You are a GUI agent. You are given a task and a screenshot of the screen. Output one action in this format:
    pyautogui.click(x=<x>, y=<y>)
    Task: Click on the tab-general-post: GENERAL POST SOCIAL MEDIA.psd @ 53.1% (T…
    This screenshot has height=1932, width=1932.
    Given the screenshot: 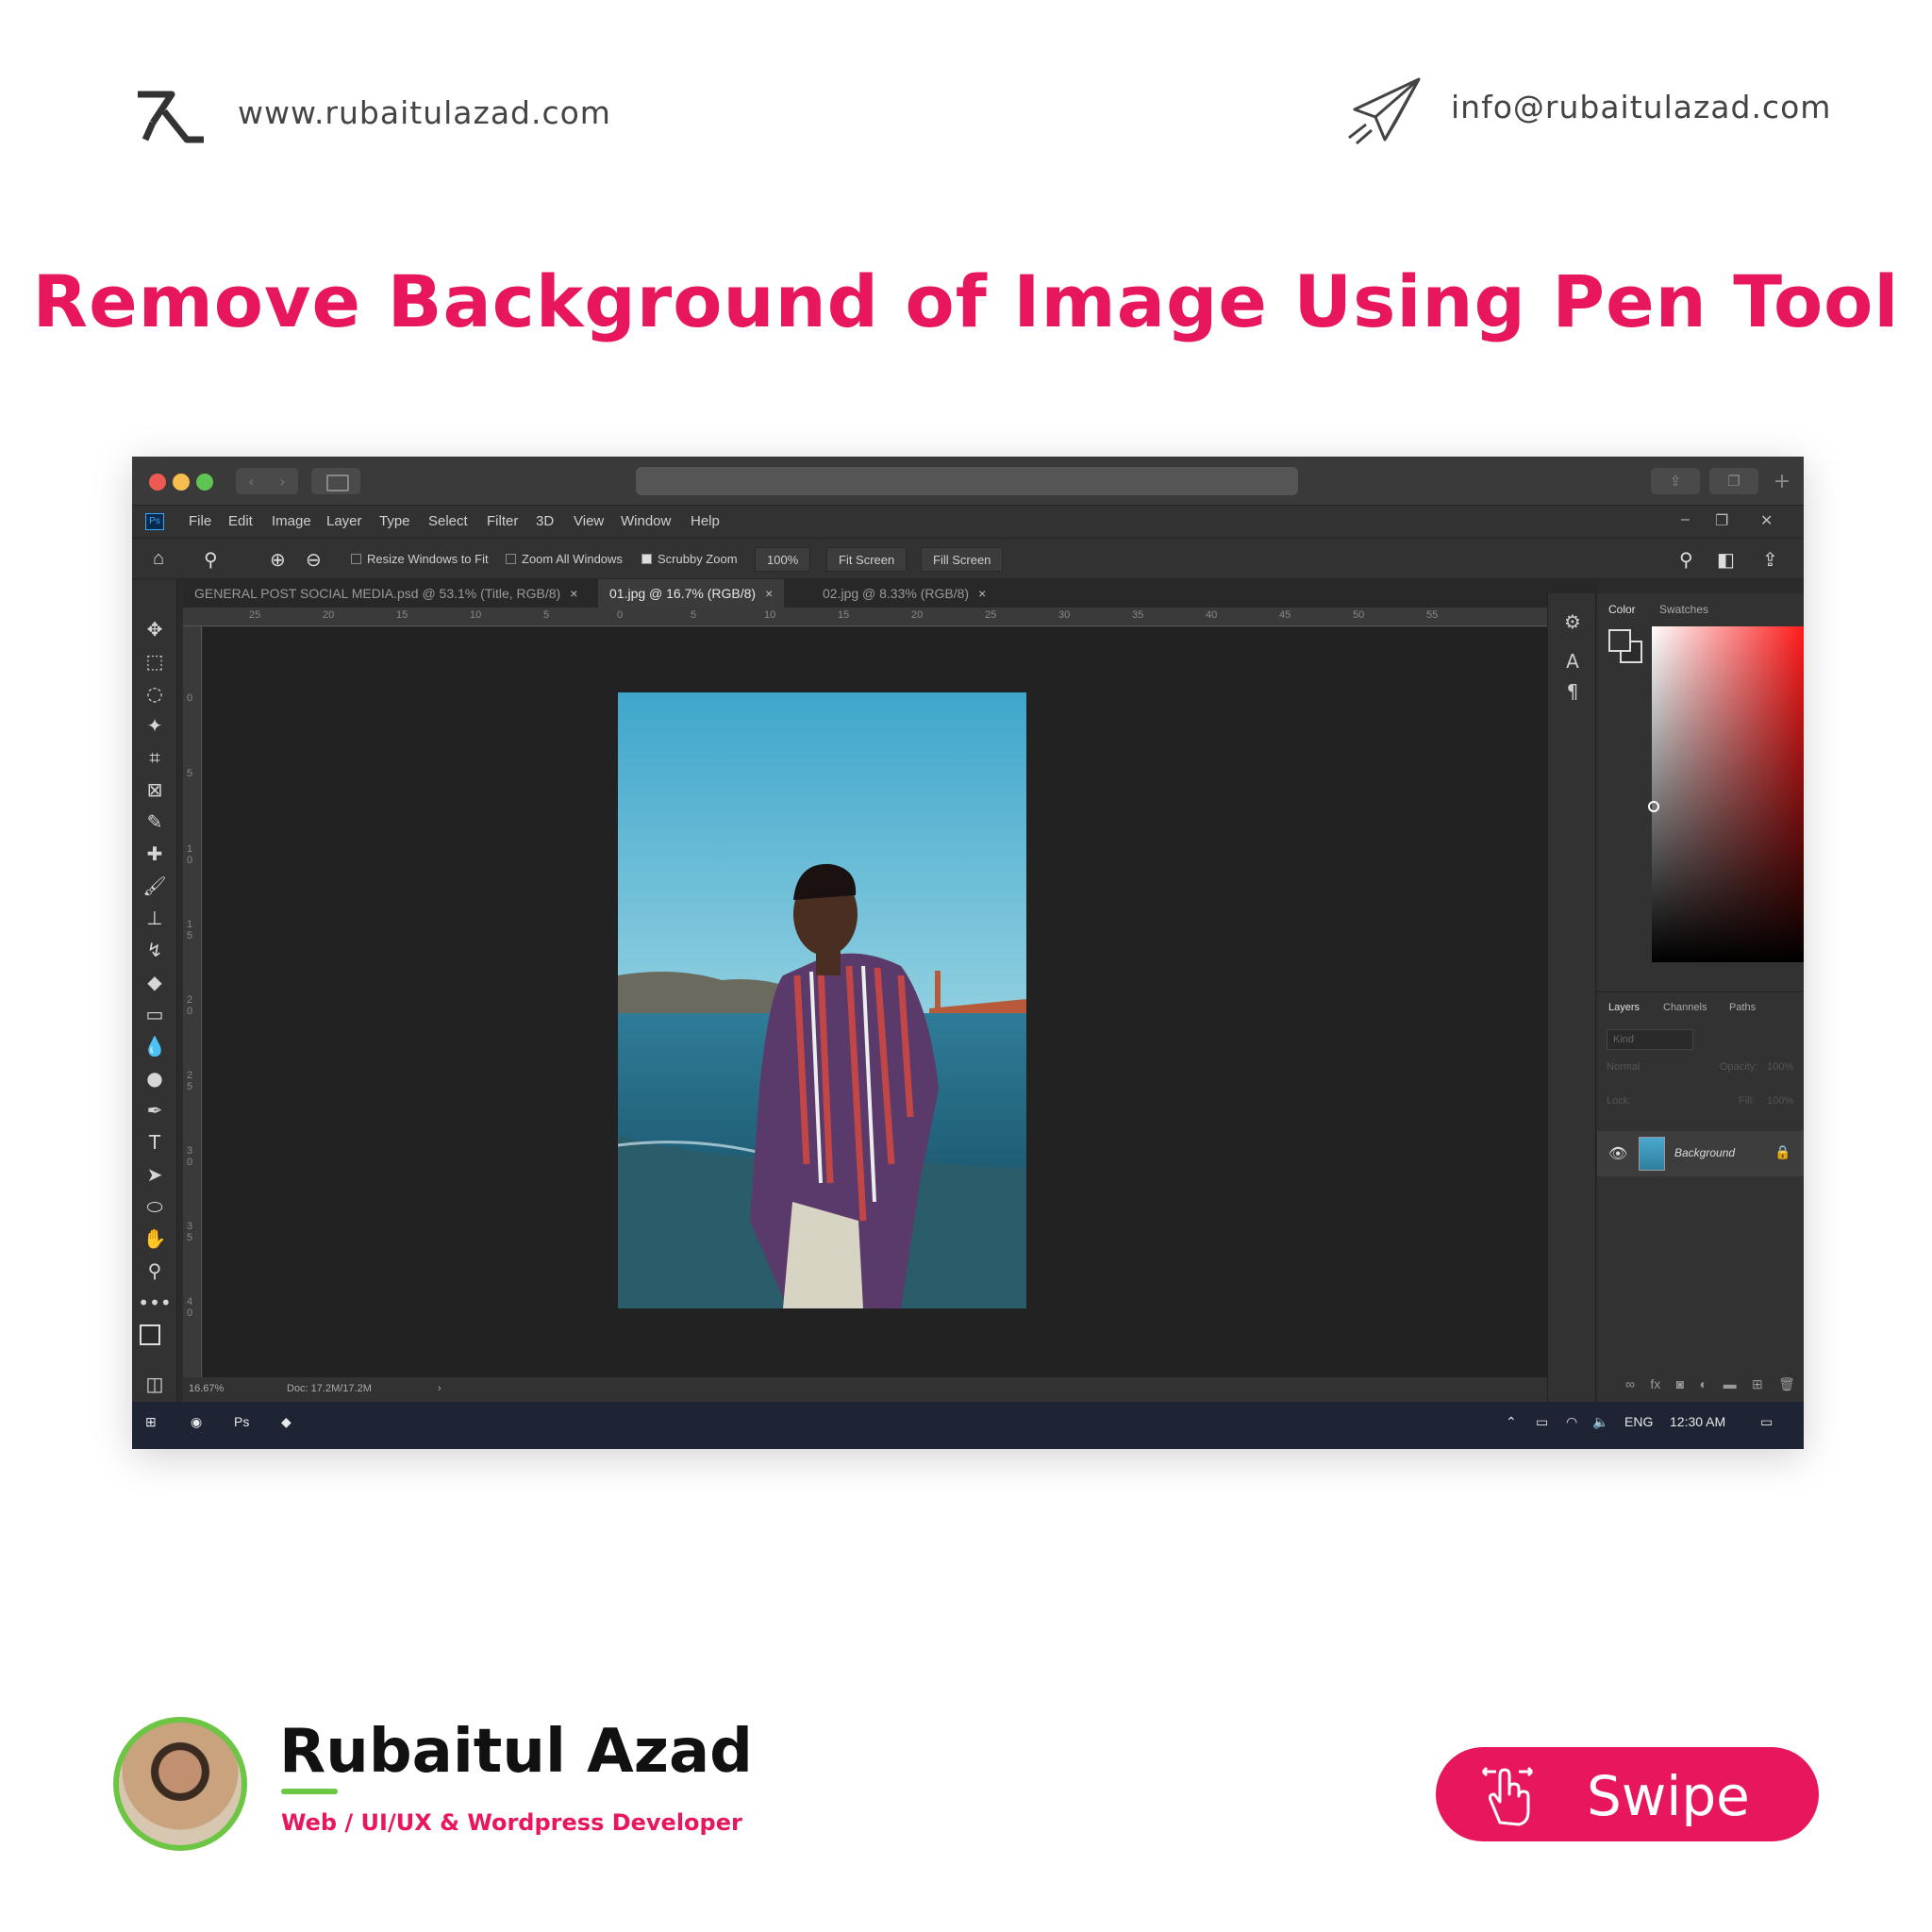 What is the action you would take?
    pyautogui.click(x=386, y=594)
    